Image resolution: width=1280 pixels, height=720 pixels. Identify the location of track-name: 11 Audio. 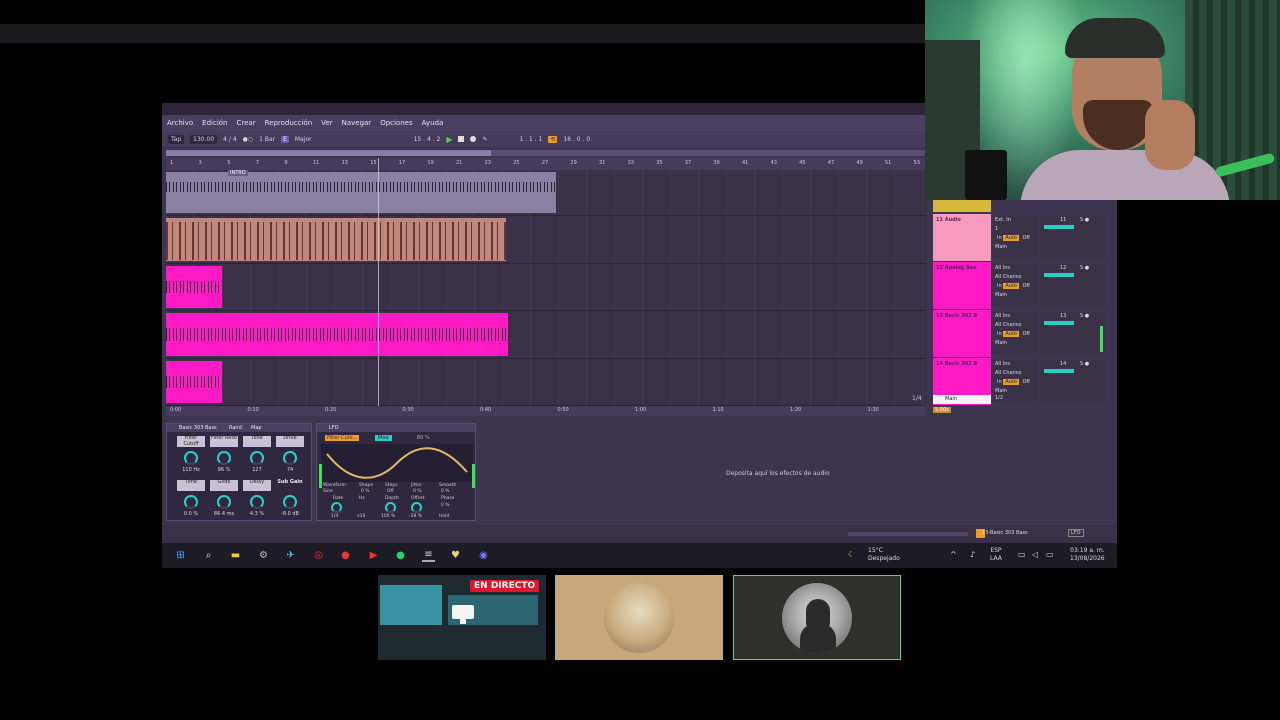
(948, 220).